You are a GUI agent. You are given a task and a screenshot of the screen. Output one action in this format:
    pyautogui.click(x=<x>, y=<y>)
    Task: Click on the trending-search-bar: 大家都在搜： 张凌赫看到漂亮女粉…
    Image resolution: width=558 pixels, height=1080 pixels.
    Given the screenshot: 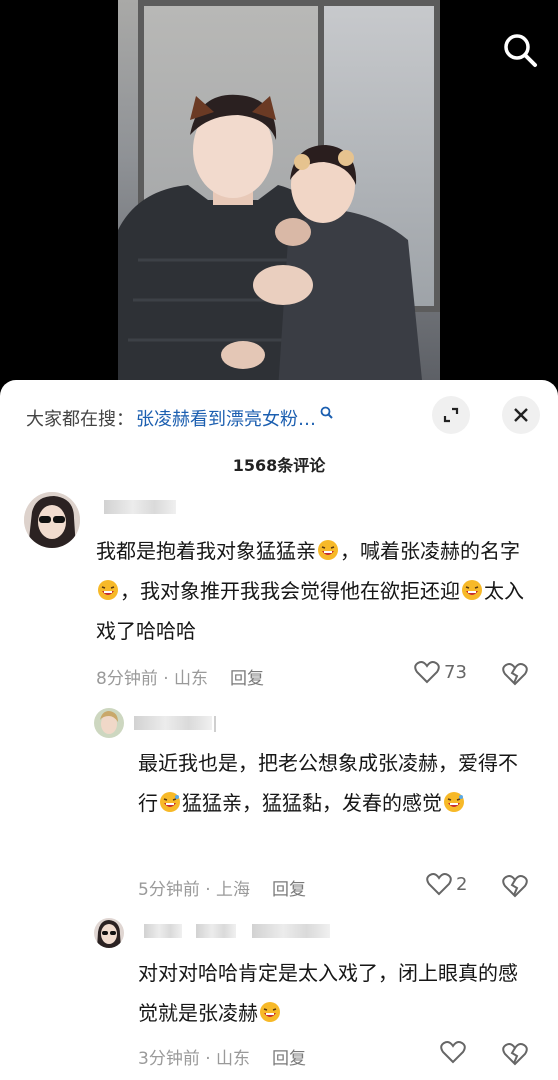 What is the action you would take?
    pyautogui.click(x=179, y=418)
    